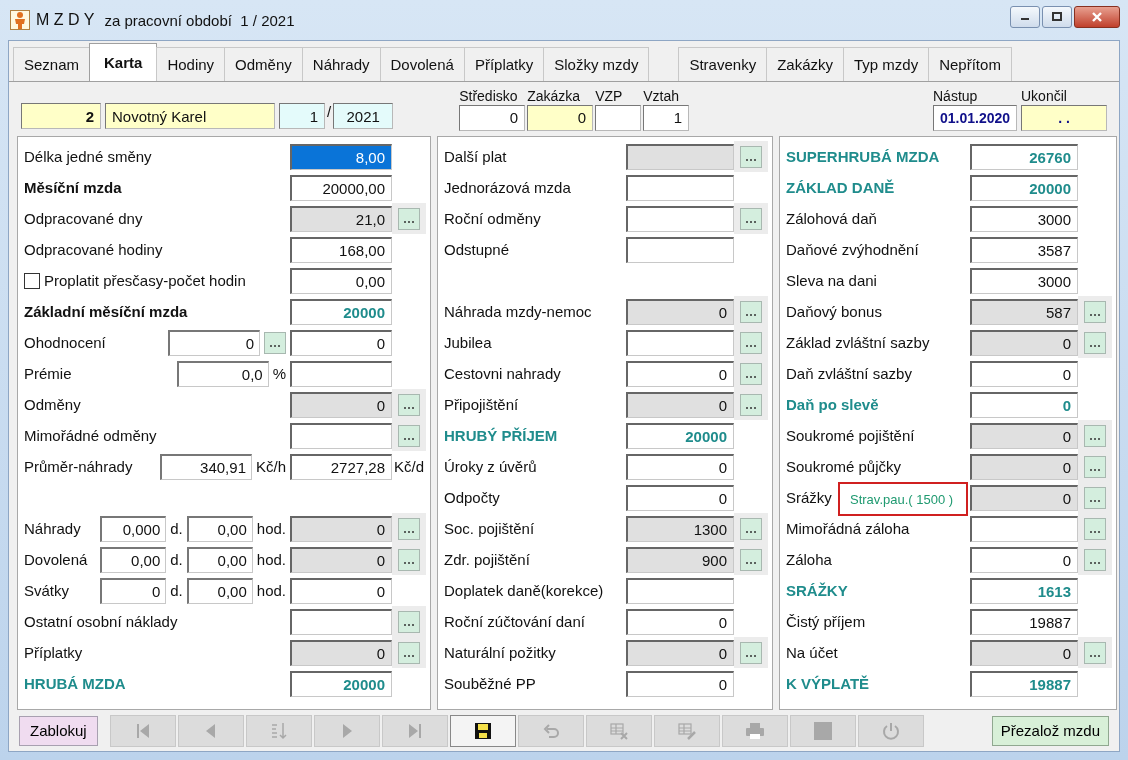 This screenshot has width=1128, height=760. Describe the element at coordinates (723, 64) in the screenshot. I see `tab: Stravenky` at that location.